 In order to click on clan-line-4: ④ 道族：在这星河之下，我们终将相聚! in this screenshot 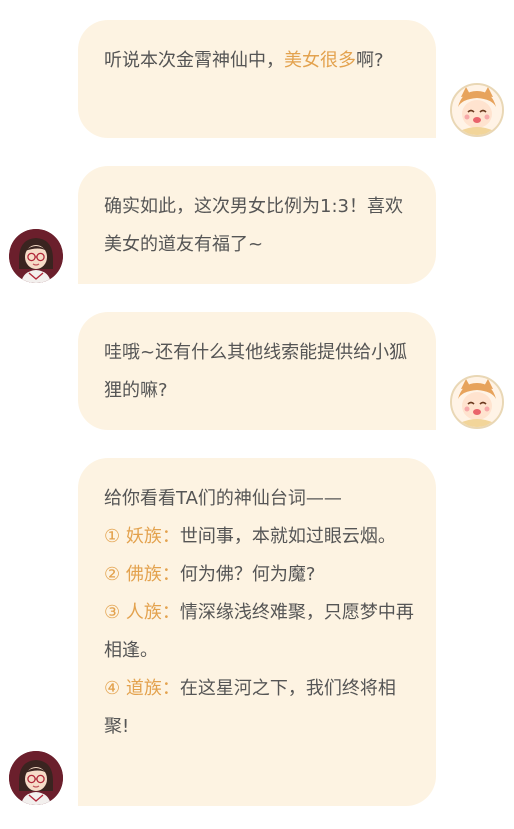, I will do `click(259, 708)`.